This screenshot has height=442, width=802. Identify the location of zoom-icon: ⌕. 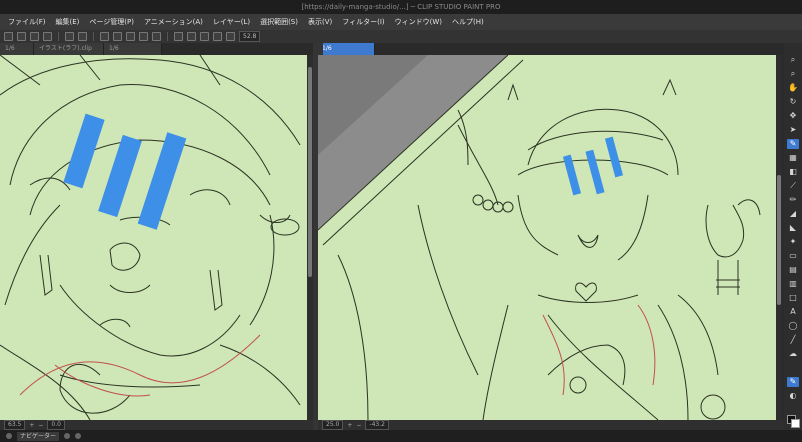
(793, 60).